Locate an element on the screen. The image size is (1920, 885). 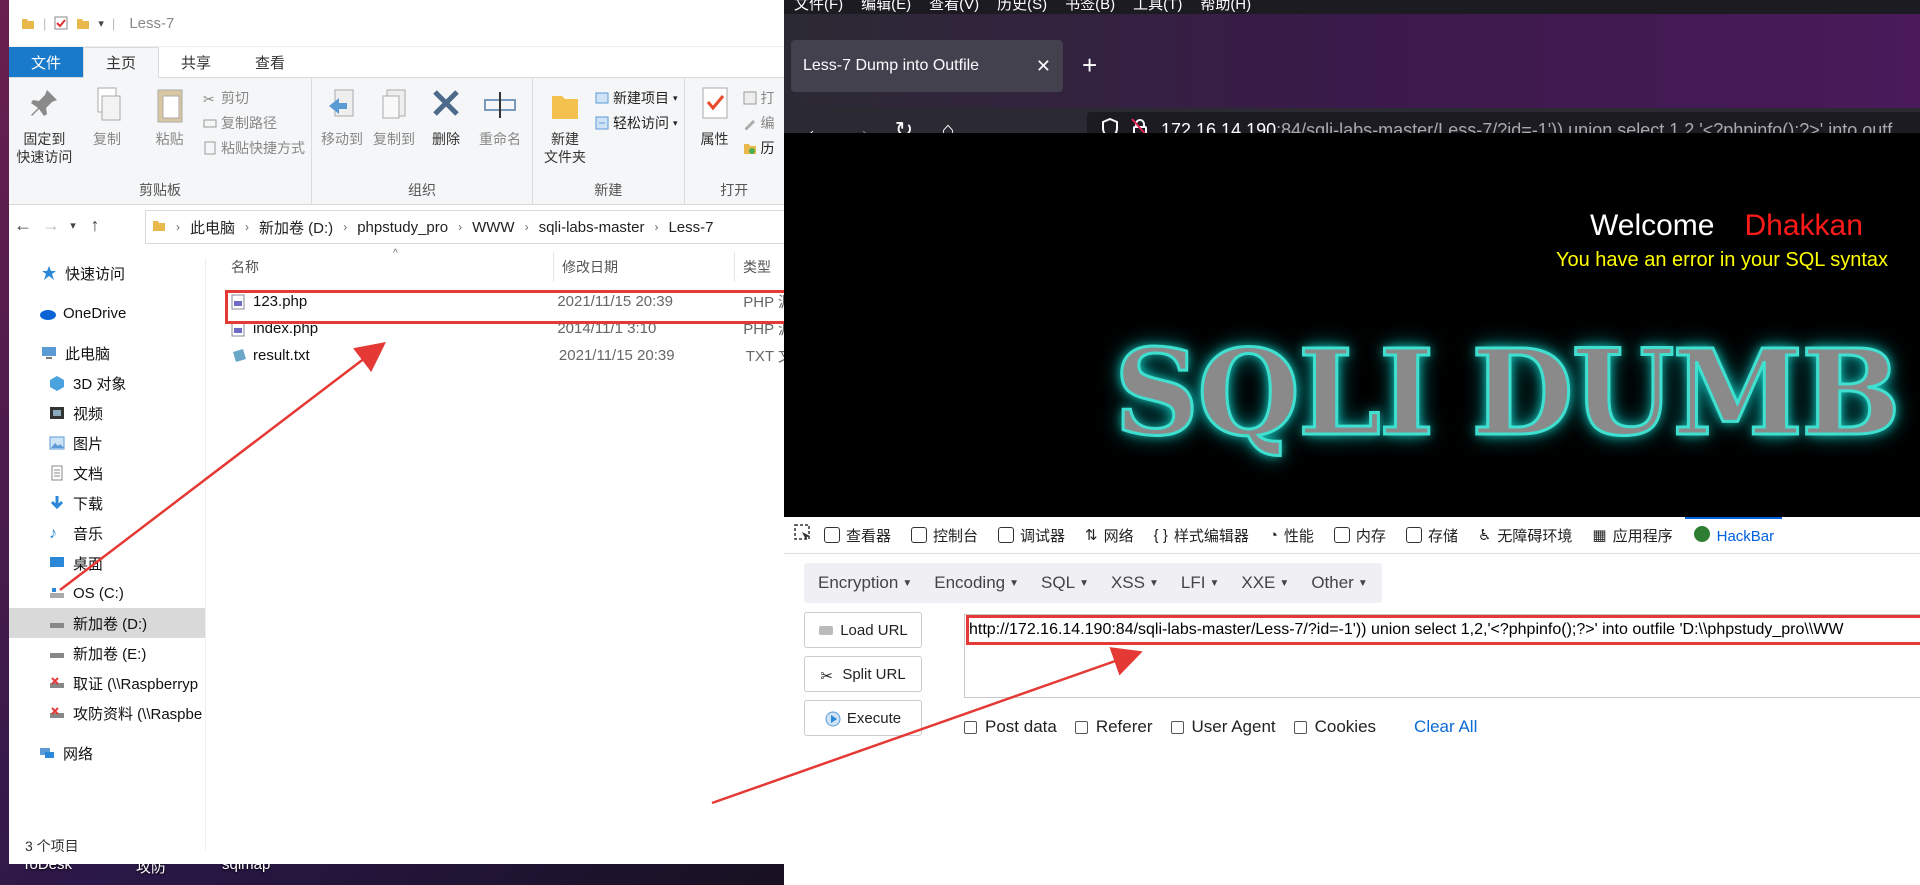
copy-to-button: 复制到 is located at coordinates (394, 132).